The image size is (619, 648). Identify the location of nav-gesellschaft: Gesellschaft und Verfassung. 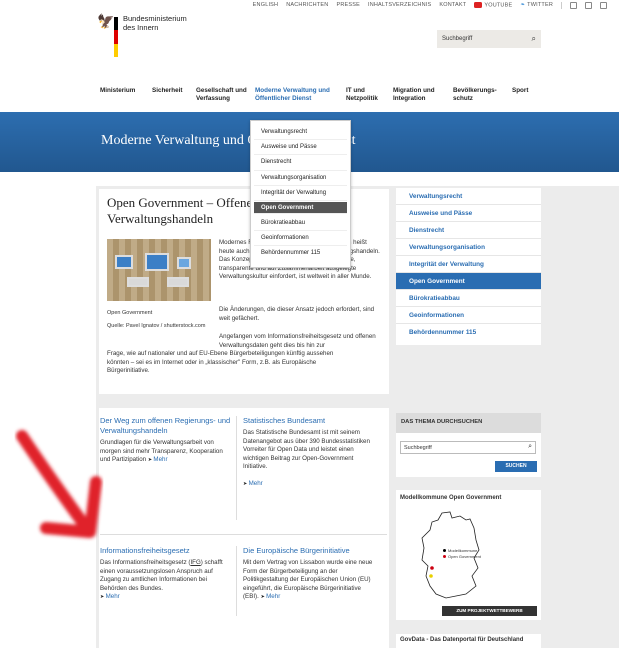
(225, 95).